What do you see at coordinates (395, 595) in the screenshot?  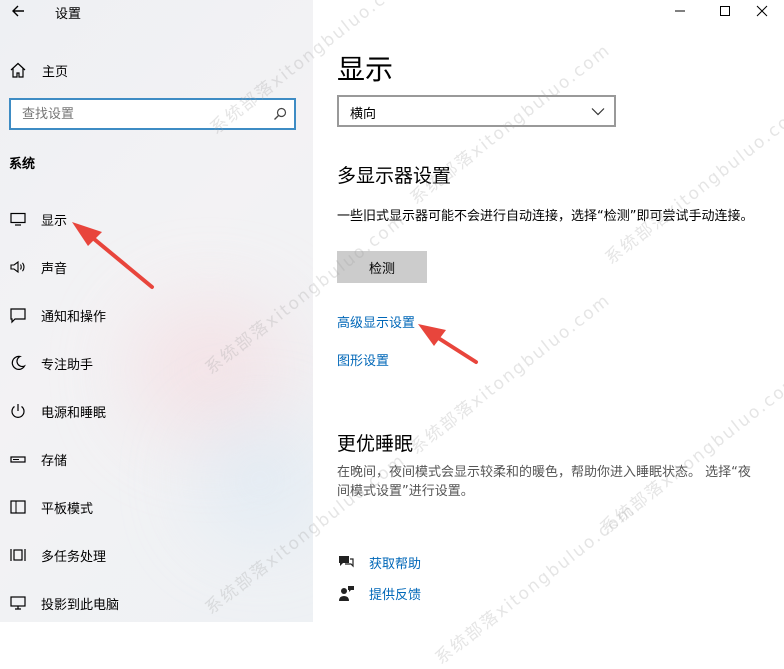 I see `feedback-label: 提供反馈` at bounding box center [395, 595].